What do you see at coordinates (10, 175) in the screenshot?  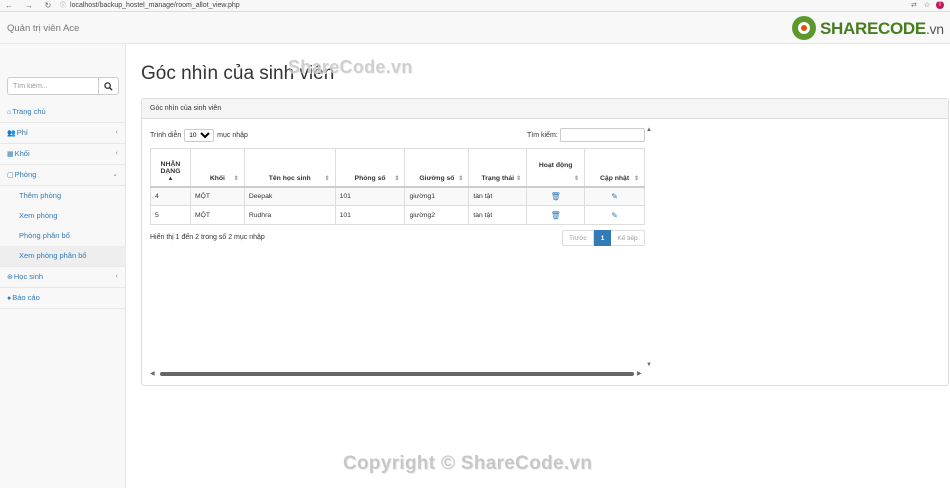 I see `room-icon: ▢` at bounding box center [10, 175].